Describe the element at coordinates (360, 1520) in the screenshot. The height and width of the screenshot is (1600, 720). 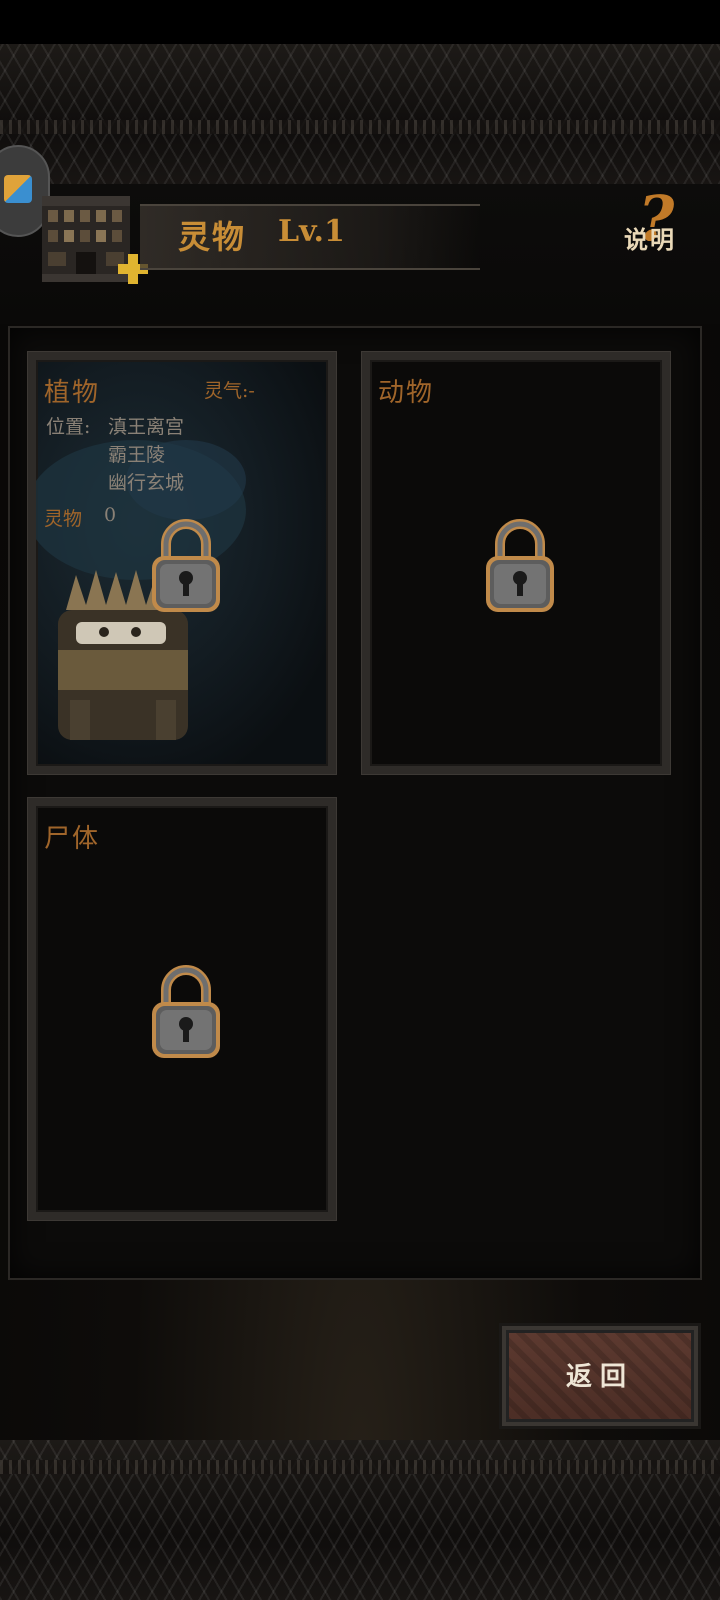
I see `decorative-bottom-band` at that location.